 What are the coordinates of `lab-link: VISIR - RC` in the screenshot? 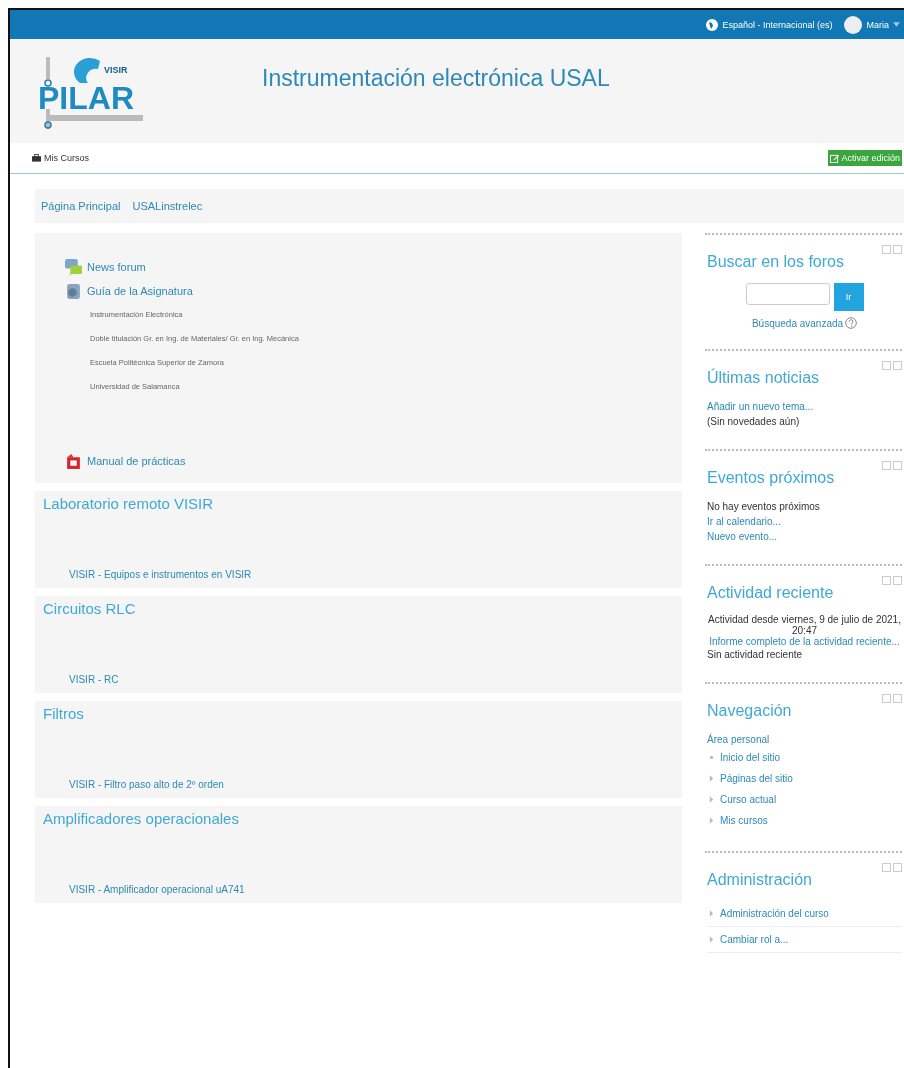 It's located at (371, 680).